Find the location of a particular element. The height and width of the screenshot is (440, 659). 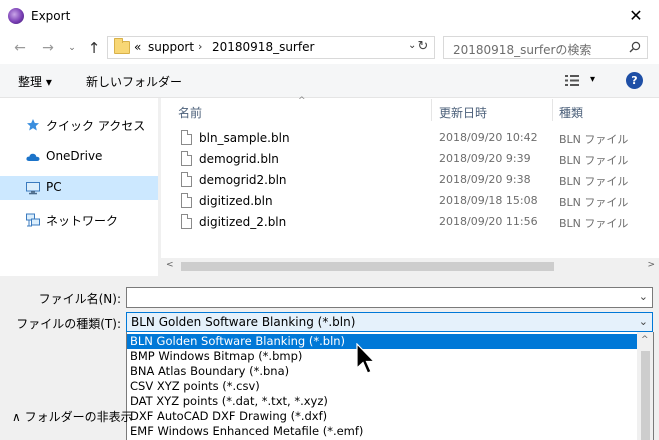

filetype-label: ファイルの種類(T): is located at coordinates (68, 324).